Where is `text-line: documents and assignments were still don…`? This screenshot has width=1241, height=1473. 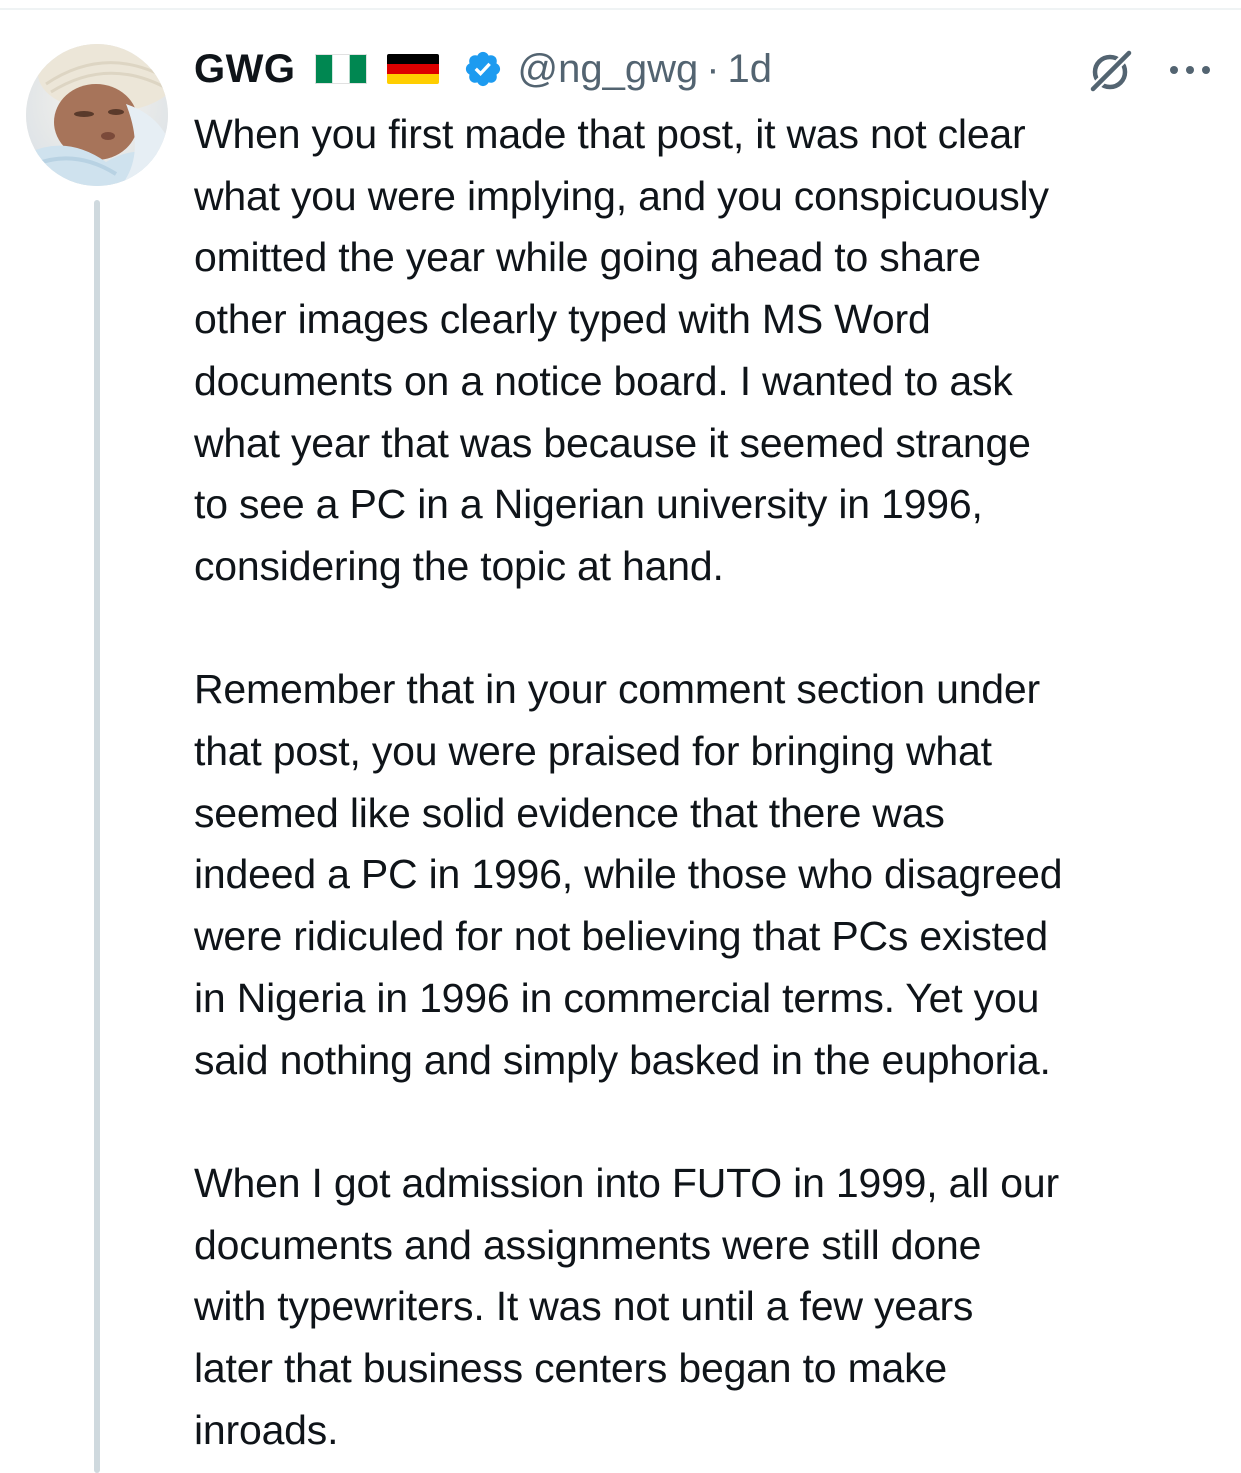 text-line: documents and assignments were still don… is located at coordinates (588, 1244).